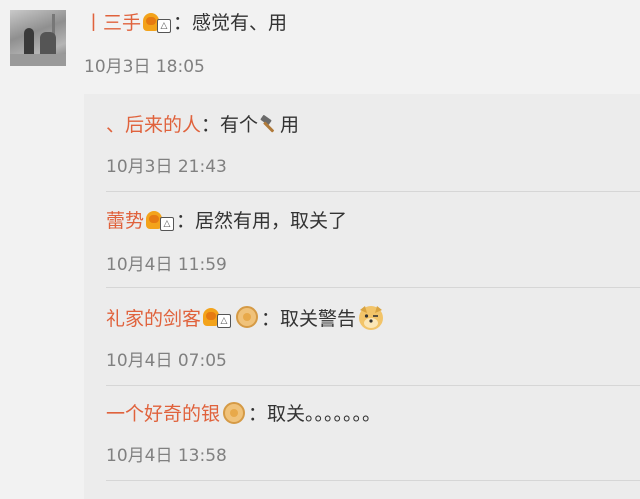 The height and width of the screenshot is (499, 640). Describe the element at coordinates (324, 414) in the screenshot. I see `reply-text: 取关。。。。。。。` at that location.